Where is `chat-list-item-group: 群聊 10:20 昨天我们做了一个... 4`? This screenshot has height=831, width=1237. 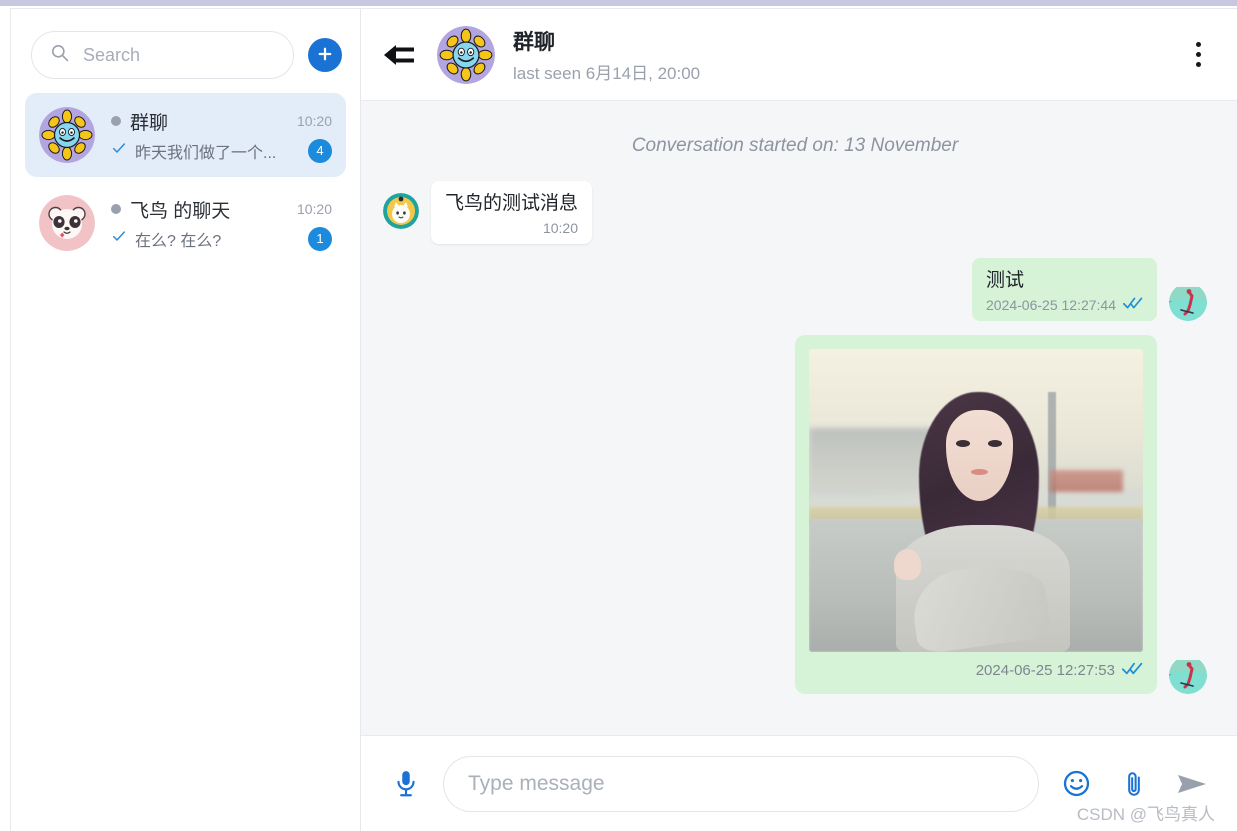 chat-list-item-group: 群聊 10:20 昨天我们做了一个... 4 is located at coordinates (185, 135).